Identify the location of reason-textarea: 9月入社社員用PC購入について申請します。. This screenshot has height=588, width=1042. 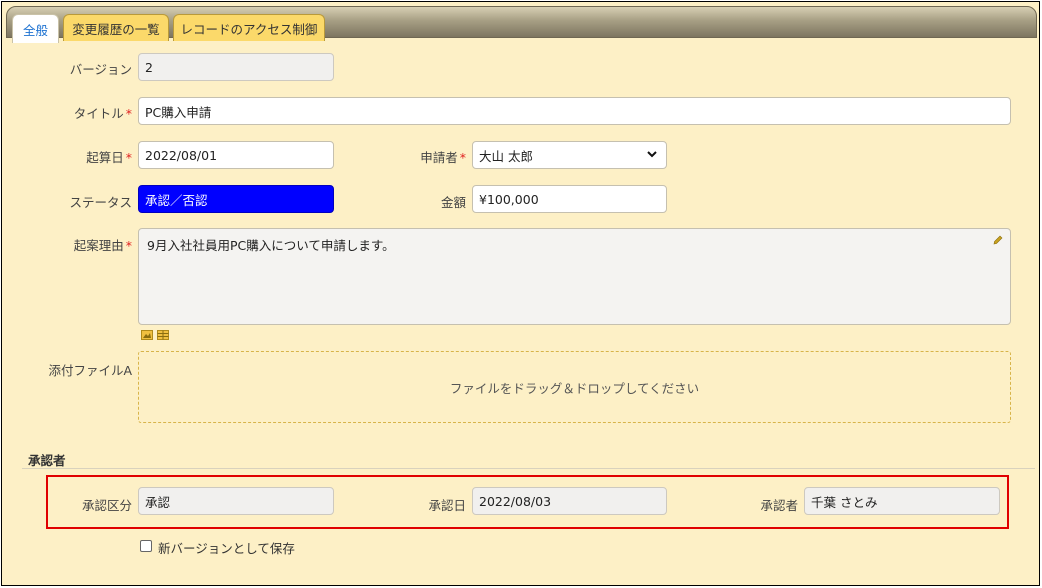
(574, 276).